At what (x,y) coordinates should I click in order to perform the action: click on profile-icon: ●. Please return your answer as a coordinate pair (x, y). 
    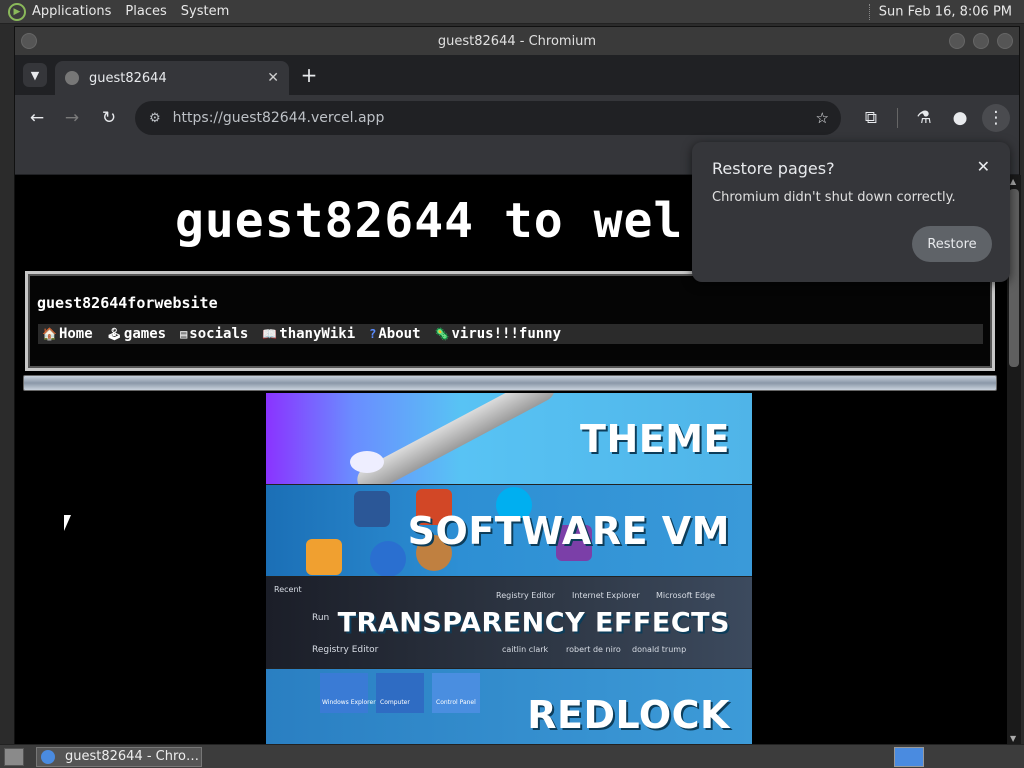
    Looking at the image, I should click on (960, 118).